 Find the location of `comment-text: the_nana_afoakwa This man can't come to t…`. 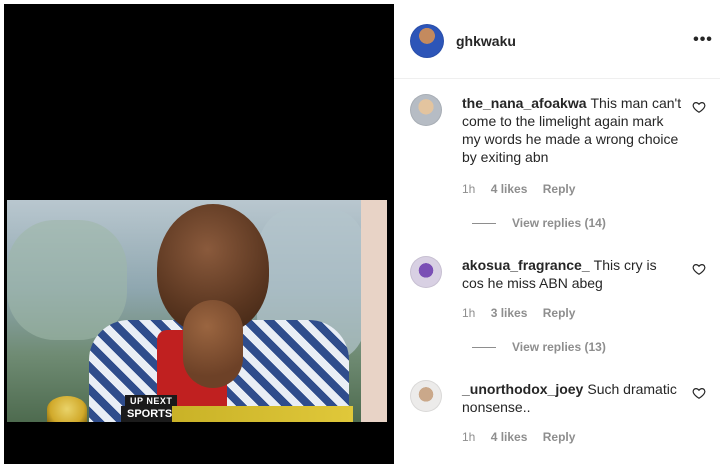

comment-text: the_nana_afoakwa This man can't come to t… is located at coordinates (572, 130).